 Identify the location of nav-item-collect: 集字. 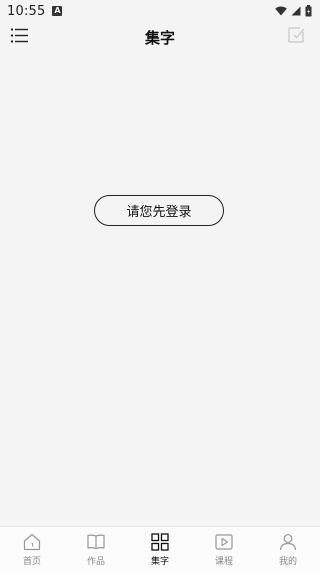
(160, 549).